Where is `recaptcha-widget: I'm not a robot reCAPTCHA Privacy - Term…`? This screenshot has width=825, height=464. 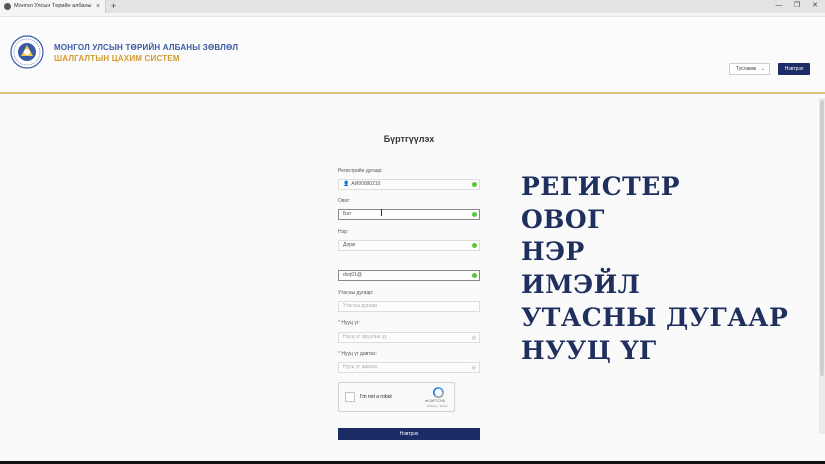
recaptcha-widget: I'm not a robot reCAPTCHA Privacy - Term… is located at coordinates (396, 397).